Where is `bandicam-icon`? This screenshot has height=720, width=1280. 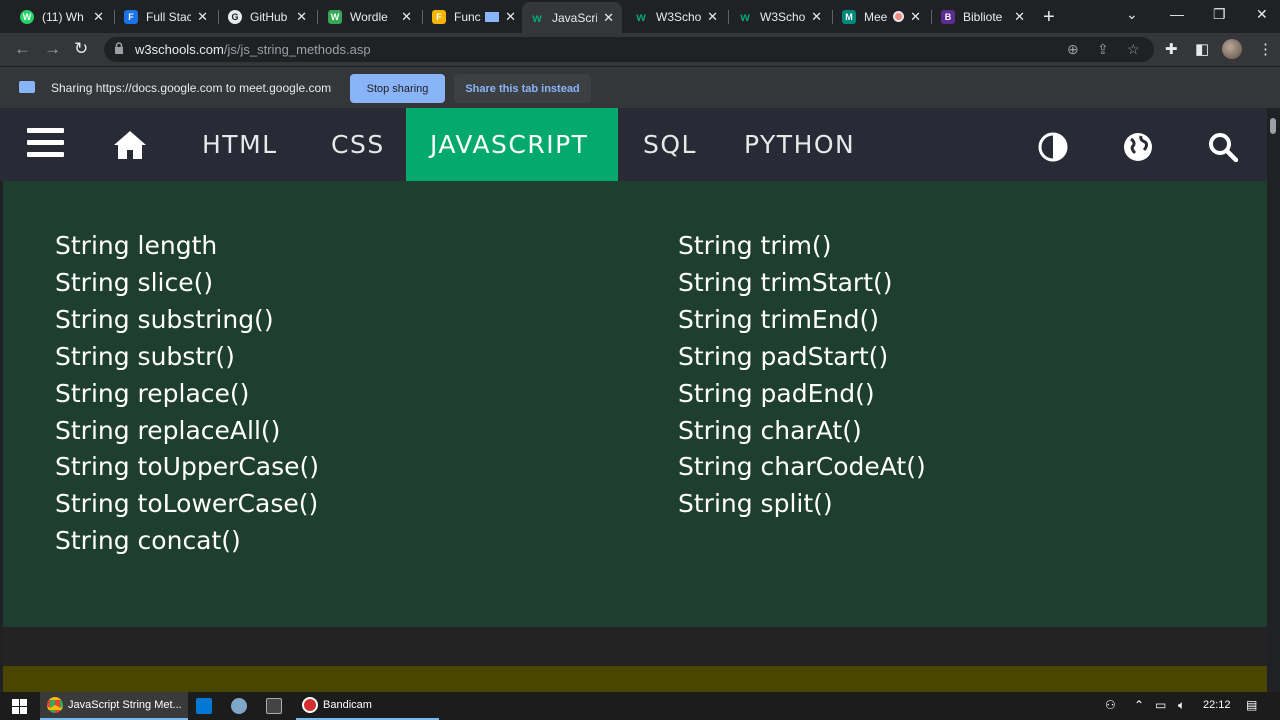 bandicam-icon is located at coordinates (310, 705).